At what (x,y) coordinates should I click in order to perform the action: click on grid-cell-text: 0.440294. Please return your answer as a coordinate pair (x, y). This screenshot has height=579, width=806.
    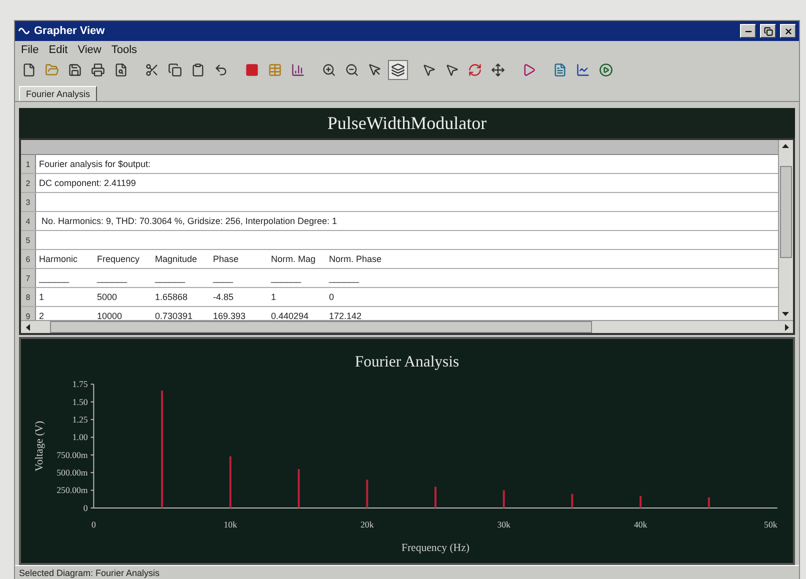
    Looking at the image, I should click on (290, 315).